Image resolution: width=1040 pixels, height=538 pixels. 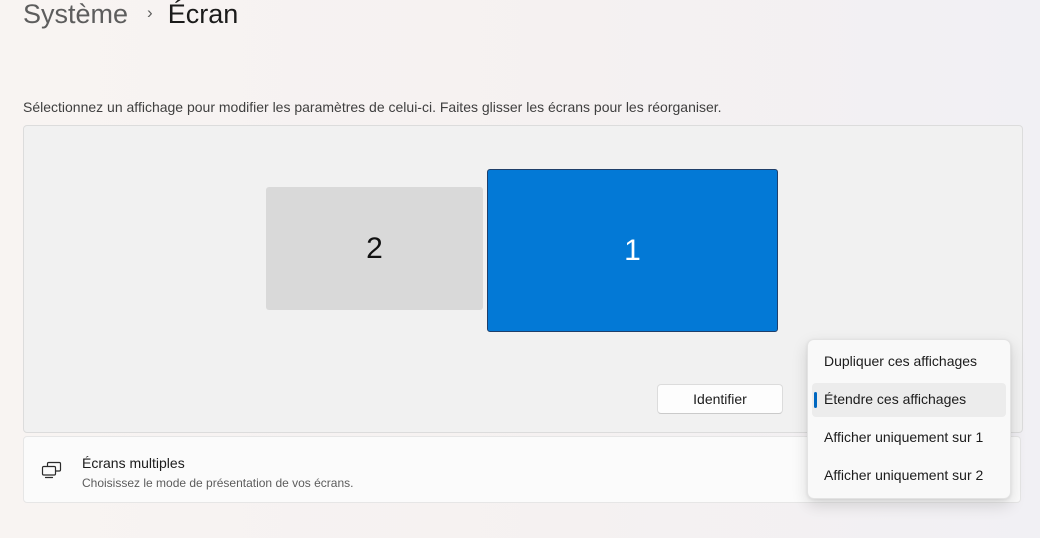 I want to click on menu-item-only-1: Afficher uniquement sur 1, so click(x=909, y=438).